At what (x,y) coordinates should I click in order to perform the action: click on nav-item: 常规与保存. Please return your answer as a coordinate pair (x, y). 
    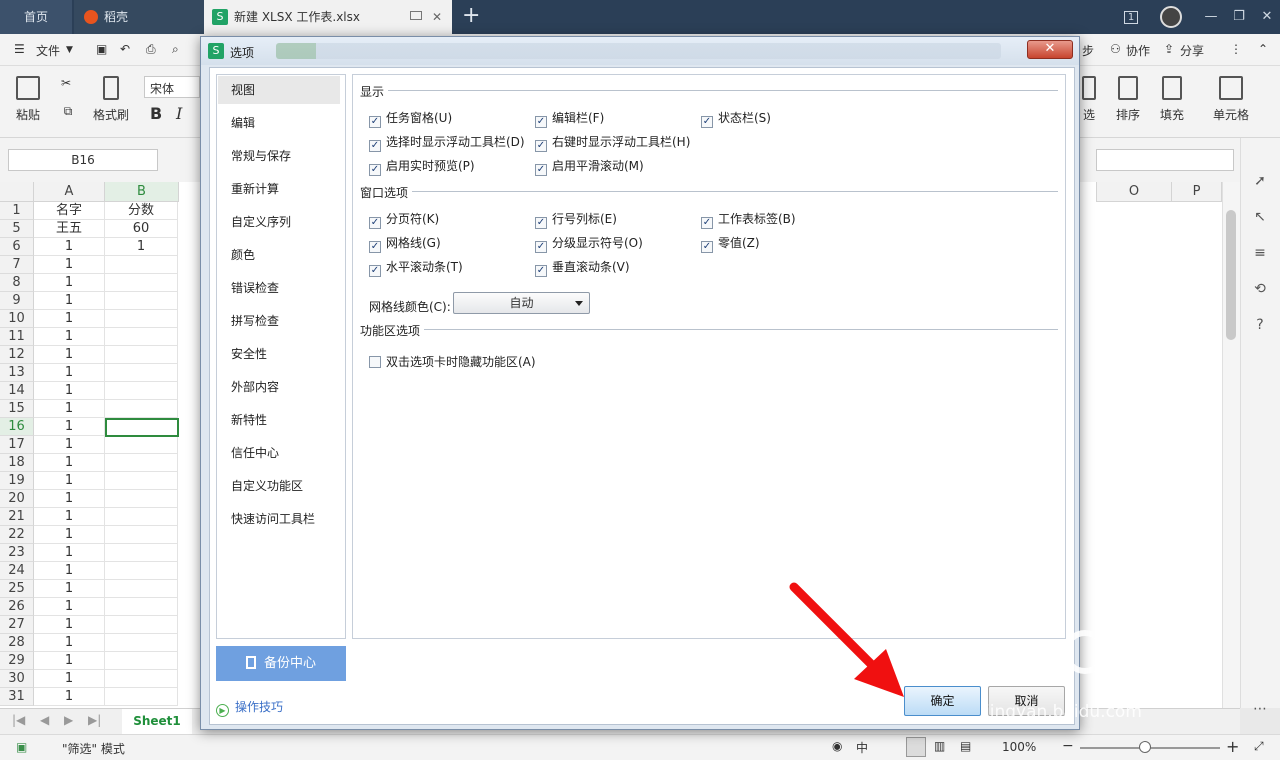
    Looking at the image, I should click on (279, 156).